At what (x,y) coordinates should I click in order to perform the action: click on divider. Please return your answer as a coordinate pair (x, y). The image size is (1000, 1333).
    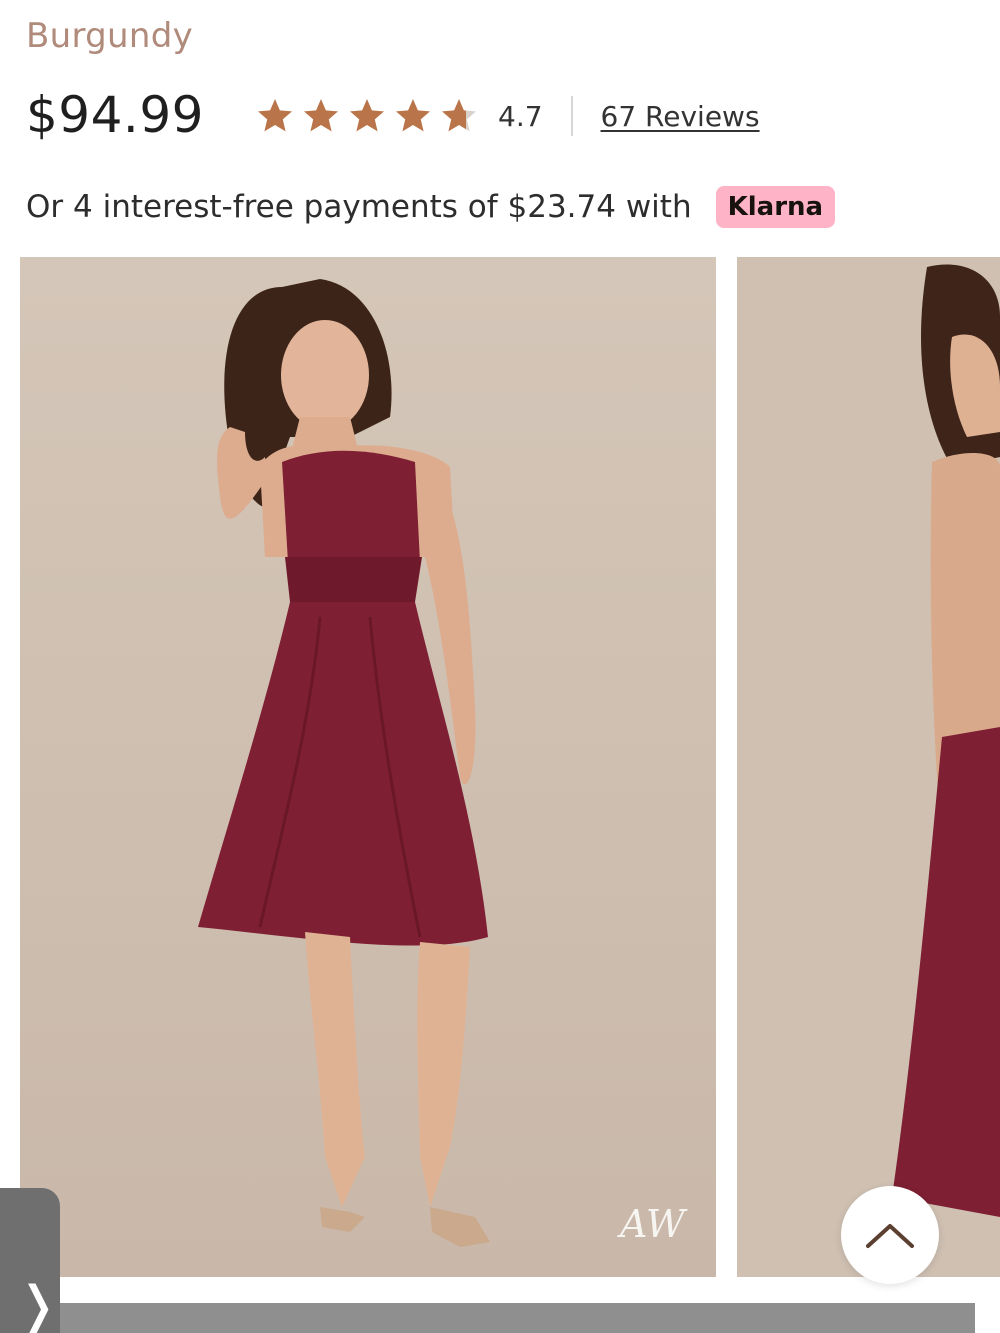
    Looking at the image, I should click on (571, 116).